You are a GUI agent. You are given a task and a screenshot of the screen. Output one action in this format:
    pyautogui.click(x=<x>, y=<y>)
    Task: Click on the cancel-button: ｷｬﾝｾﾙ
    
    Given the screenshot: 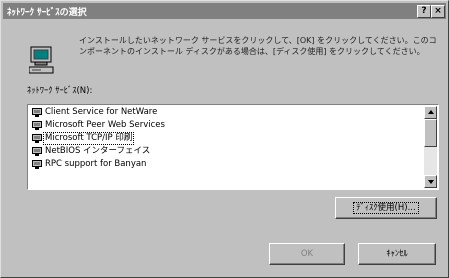 What is the action you would take?
    pyautogui.click(x=397, y=254)
    